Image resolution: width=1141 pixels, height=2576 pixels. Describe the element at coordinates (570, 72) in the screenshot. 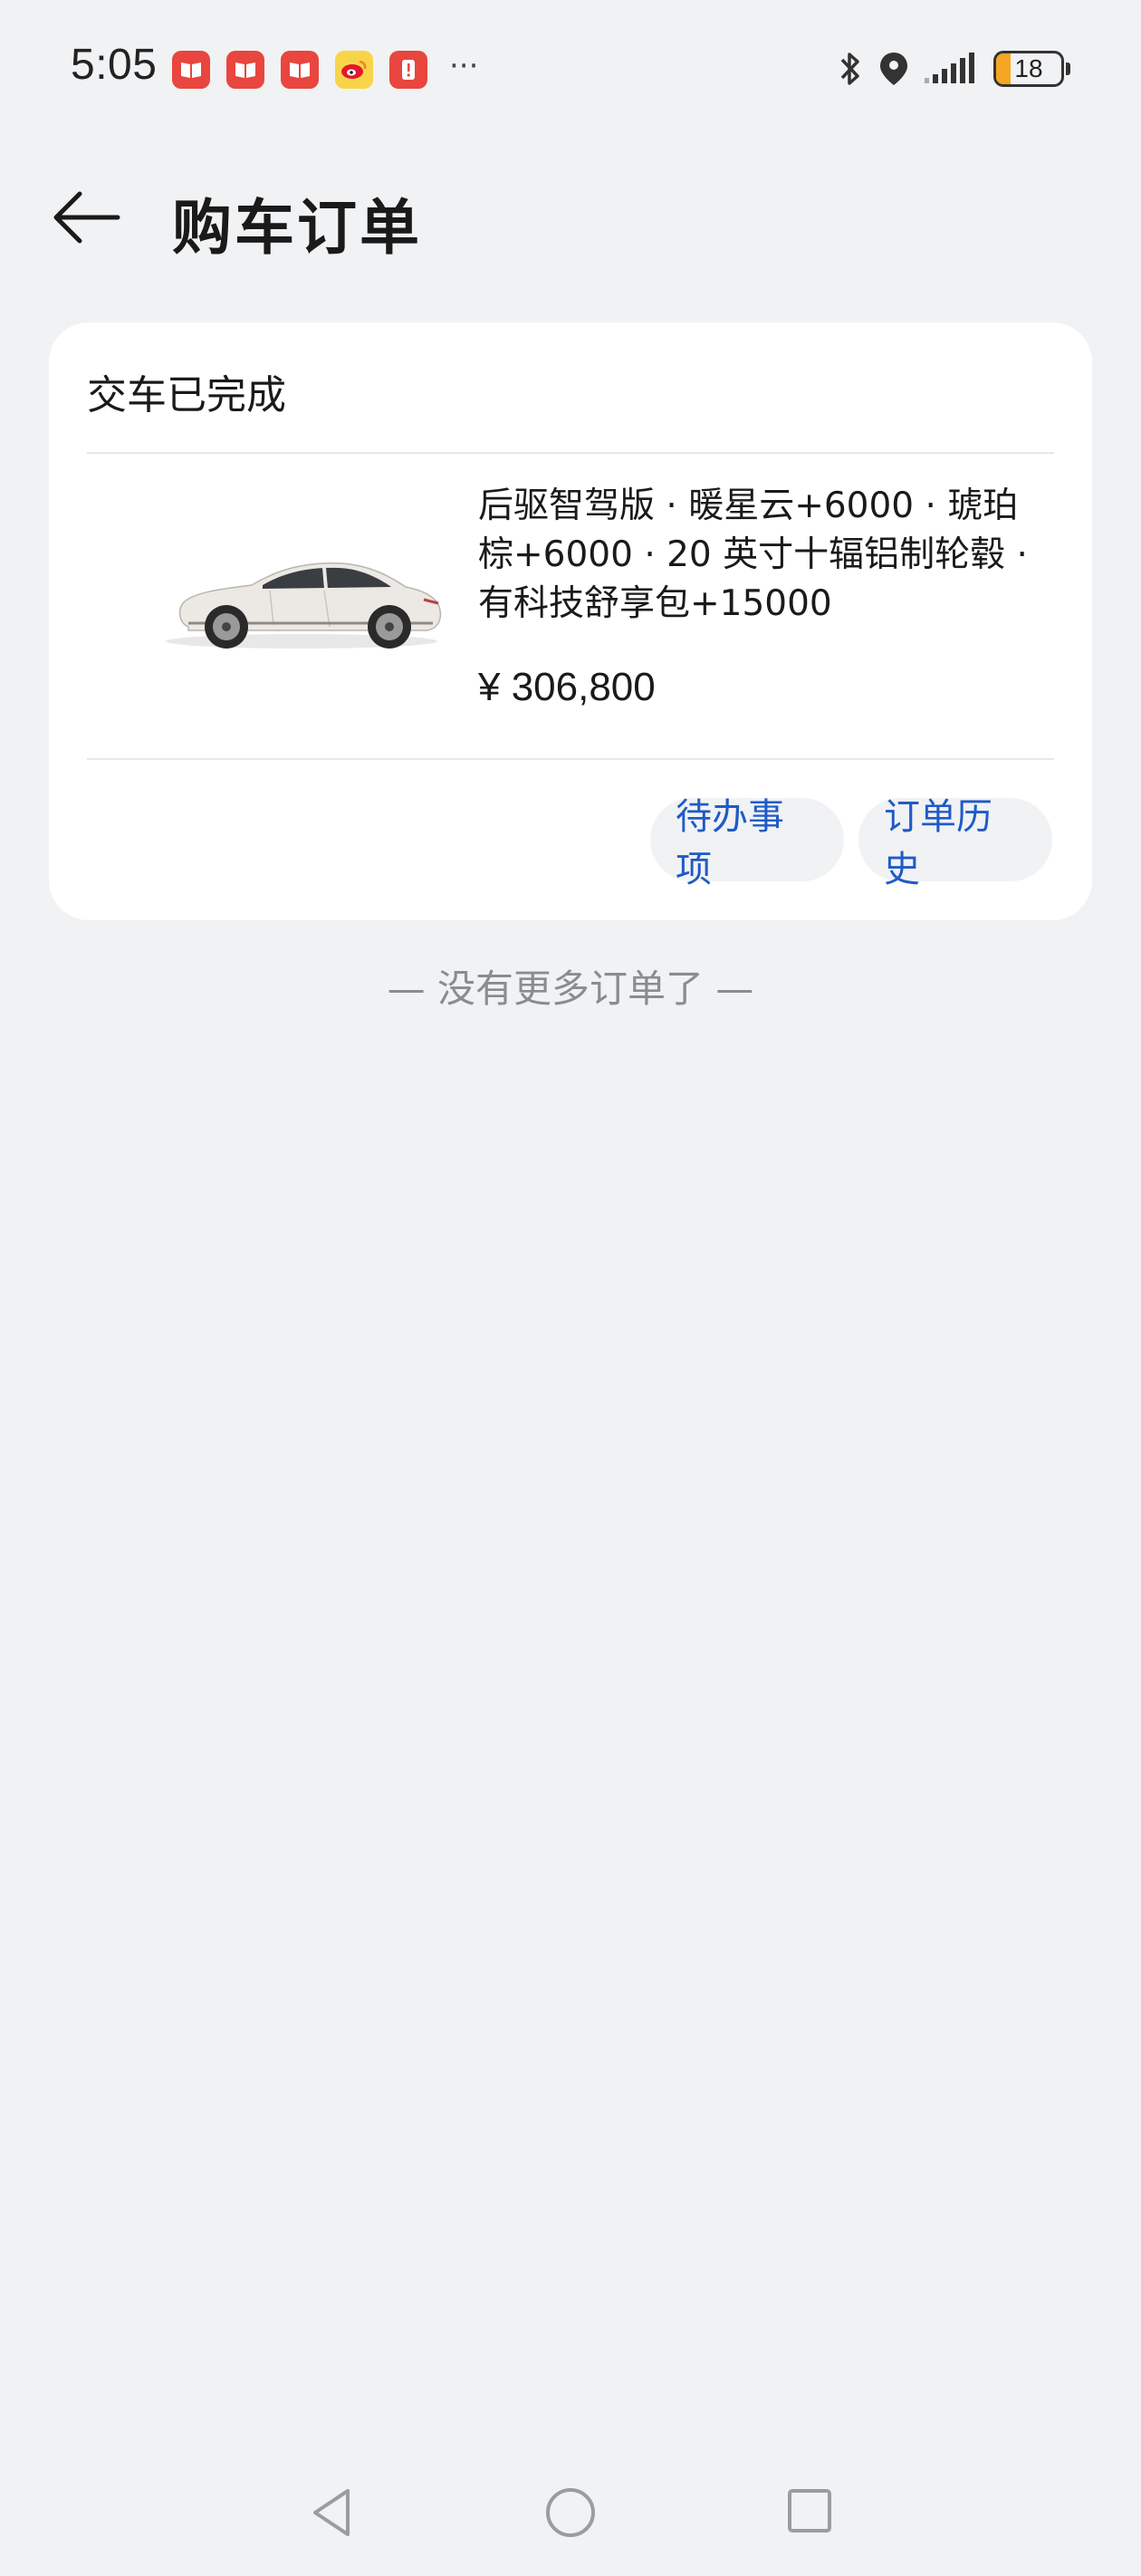

I see `status-bar: 5:05 ··· 18` at that location.